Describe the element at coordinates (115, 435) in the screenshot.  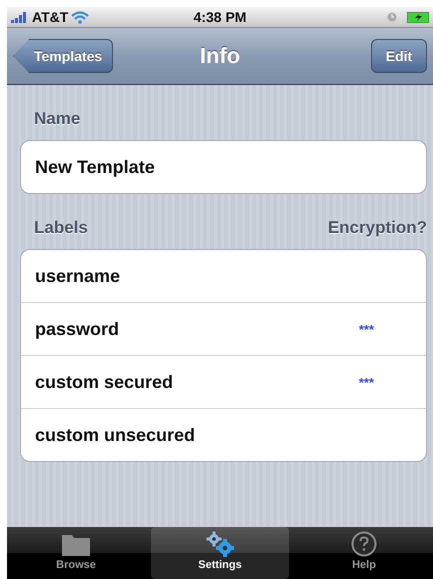
I see `label-text: custom unsecured` at that location.